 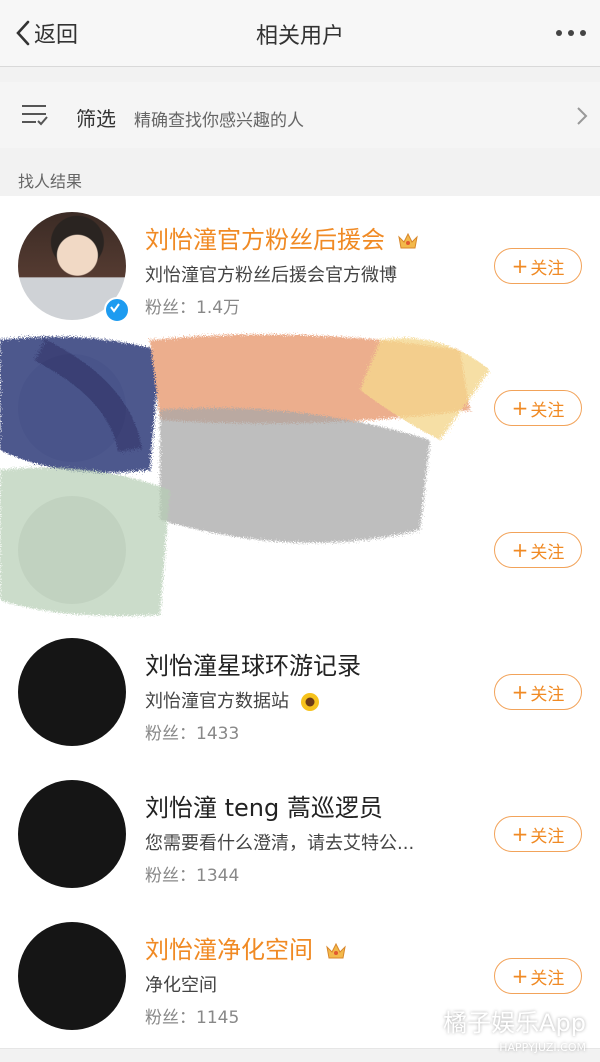 What do you see at coordinates (35, 115) in the screenshot?
I see `filter-icon` at bounding box center [35, 115].